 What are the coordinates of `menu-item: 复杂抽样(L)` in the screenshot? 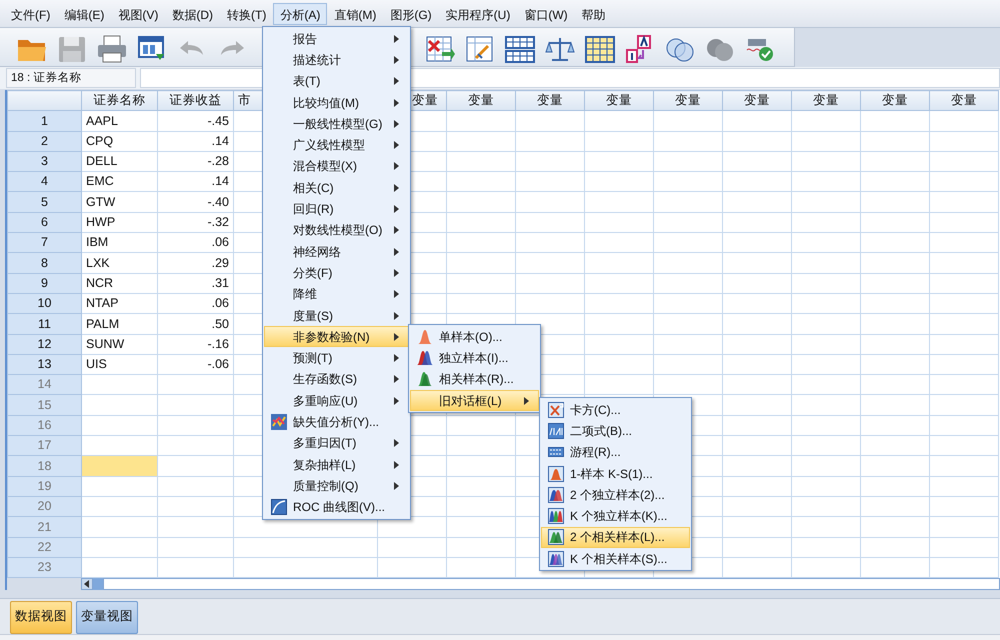 It's located at (336, 465).